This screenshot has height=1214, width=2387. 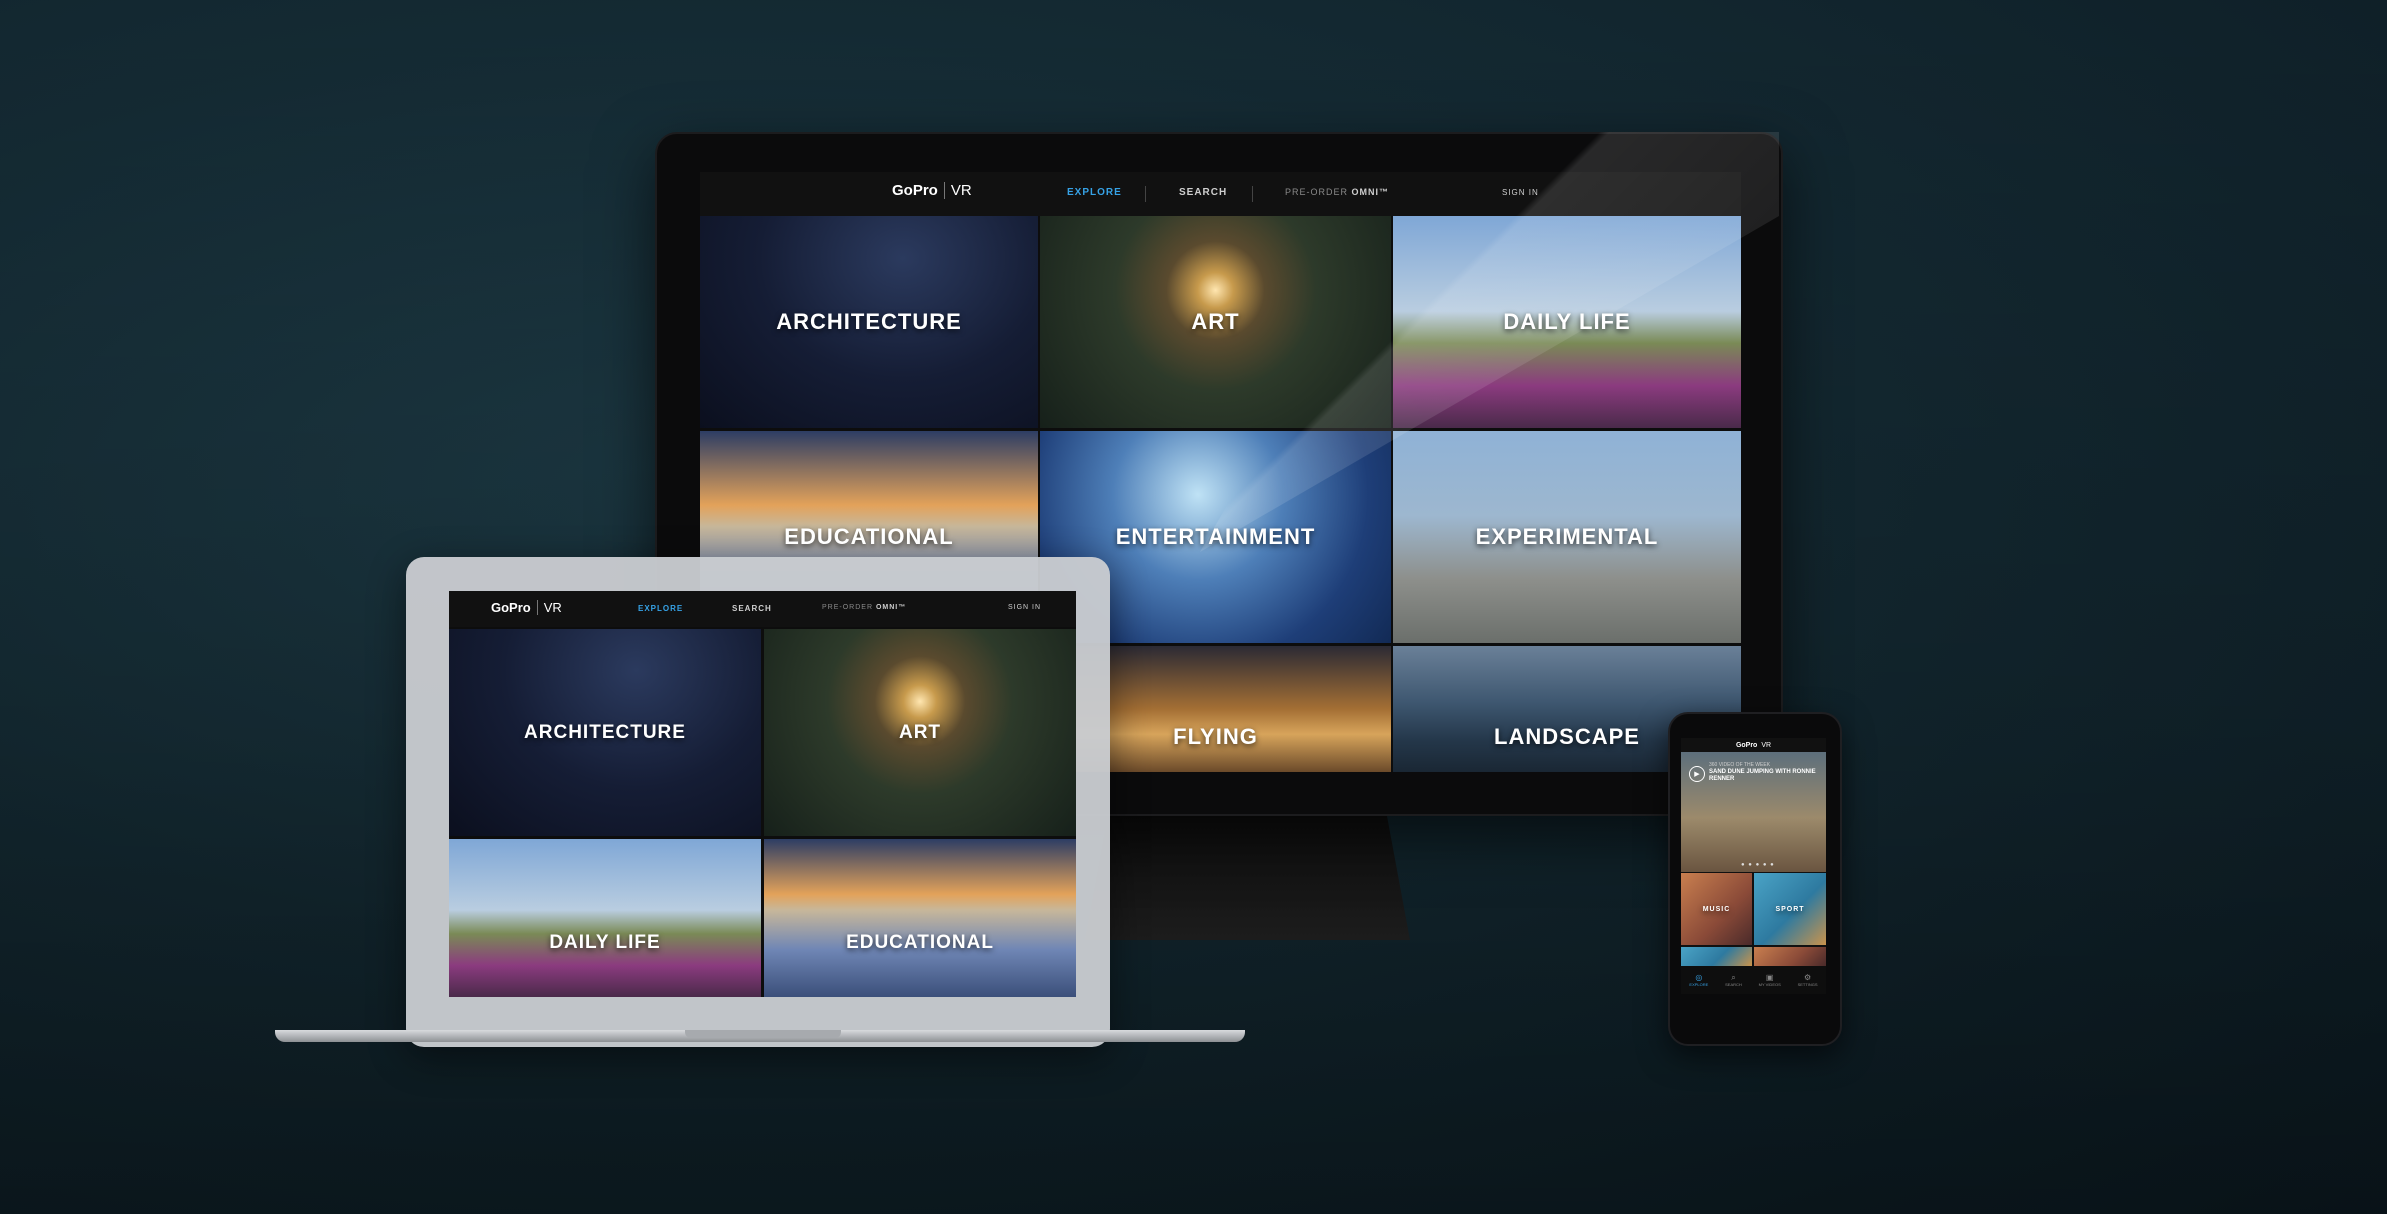 I want to click on tile-label: LANDSCAPE, so click(x=1567, y=736).